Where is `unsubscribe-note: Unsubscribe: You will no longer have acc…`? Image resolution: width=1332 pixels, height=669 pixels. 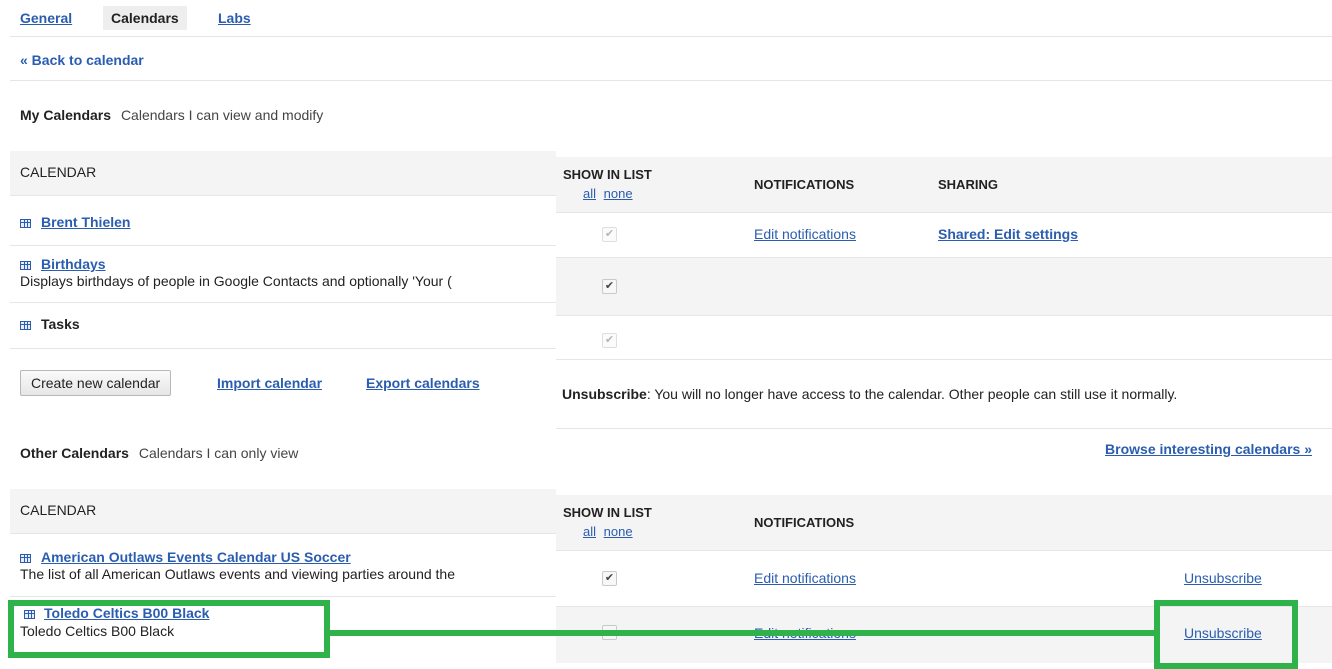 unsubscribe-note: Unsubscribe: You will no longer have acc… is located at coordinates (869, 394).